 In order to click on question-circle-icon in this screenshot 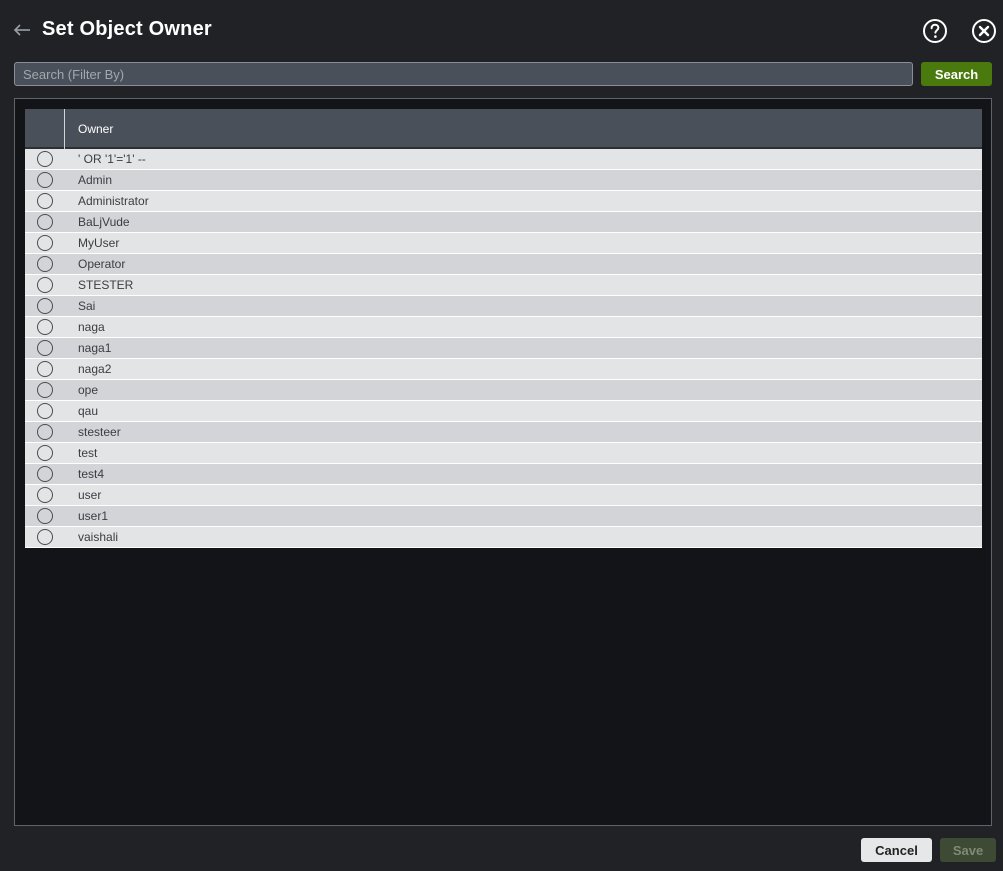, I will do `click(935, 31)`.